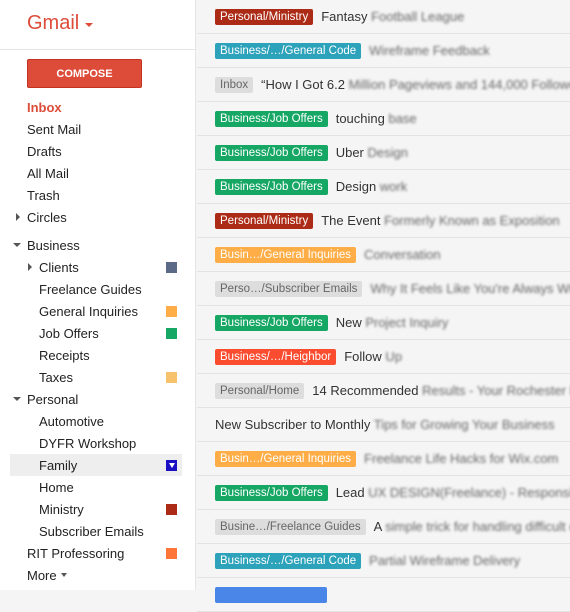 The image size is (570, 612). Describe the element at coordinates (470, 288) in the screenshot. I see `email-subject: Why It Feels Like You're Always Wrong` at that location.